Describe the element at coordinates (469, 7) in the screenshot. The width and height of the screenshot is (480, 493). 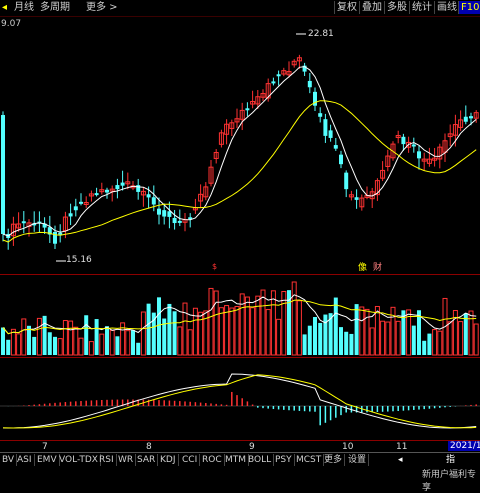
I see `f10-button: F10` at that location.